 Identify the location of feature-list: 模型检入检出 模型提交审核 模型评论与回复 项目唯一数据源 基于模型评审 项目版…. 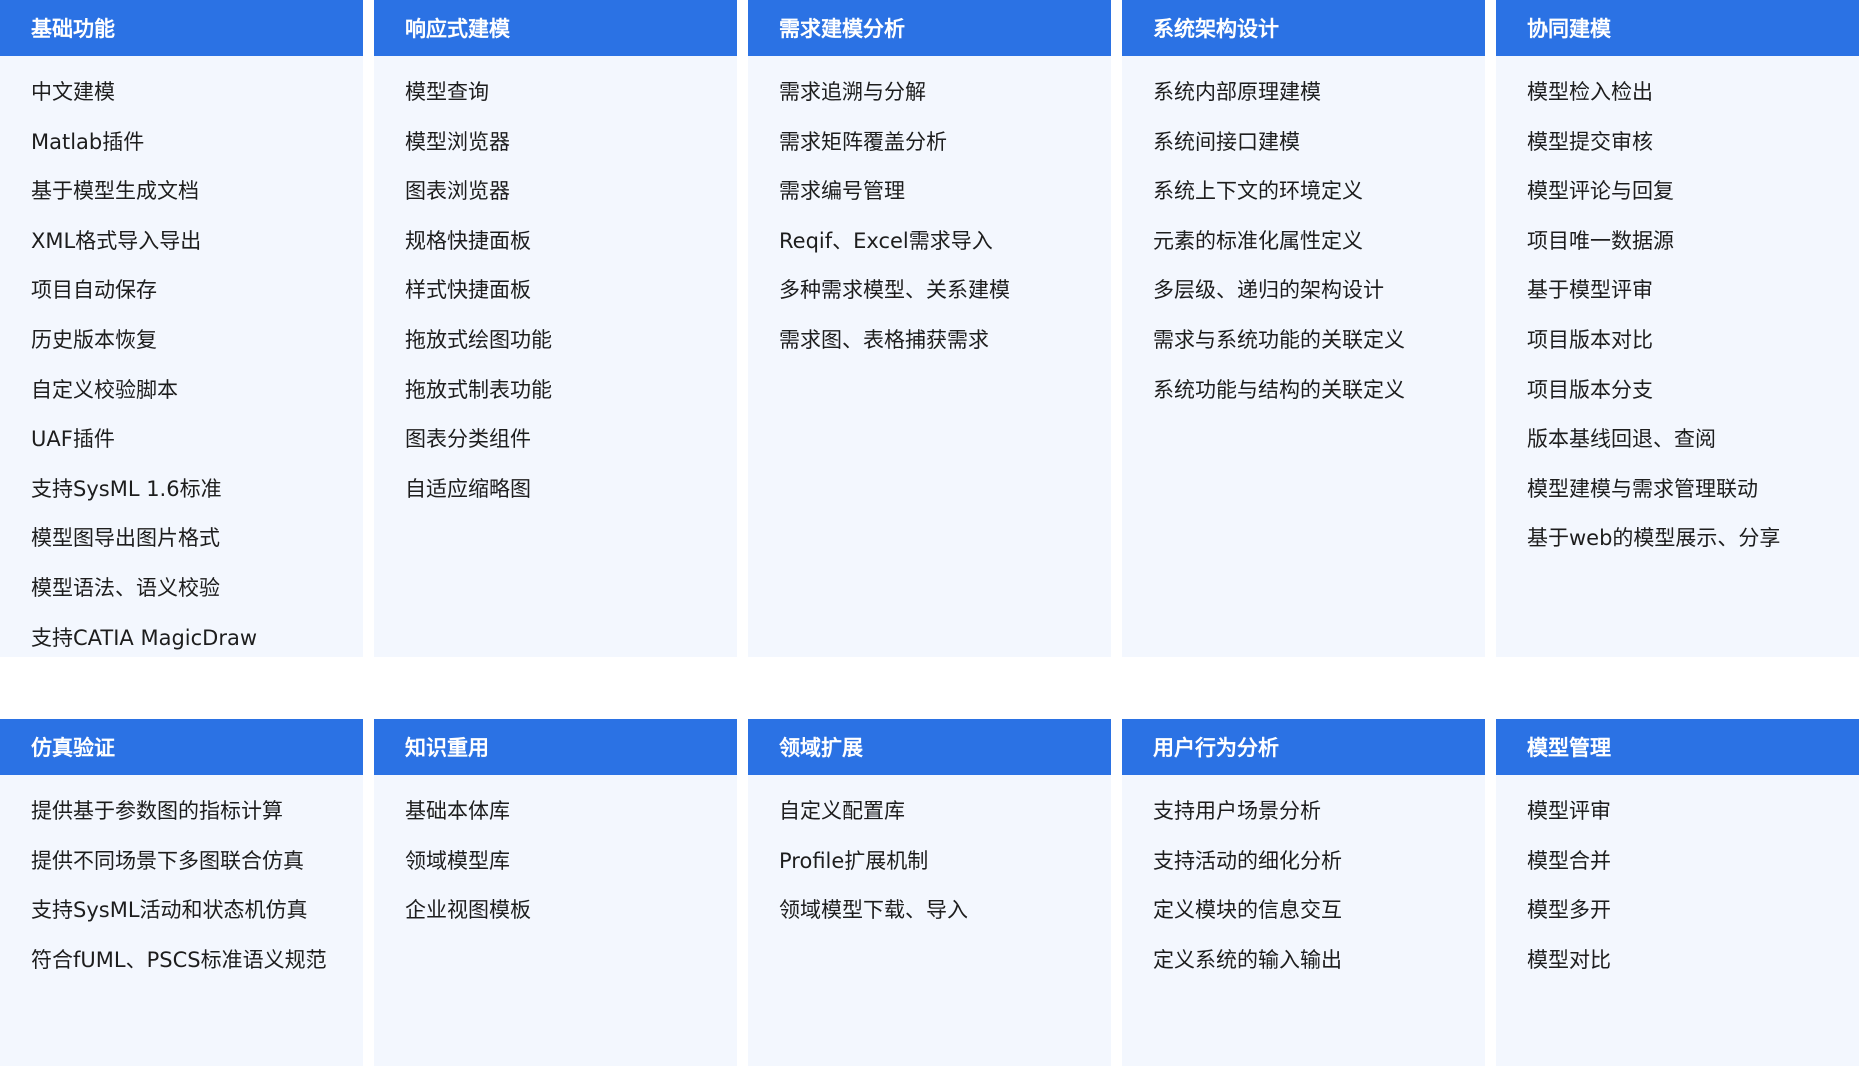
(1677, 310).